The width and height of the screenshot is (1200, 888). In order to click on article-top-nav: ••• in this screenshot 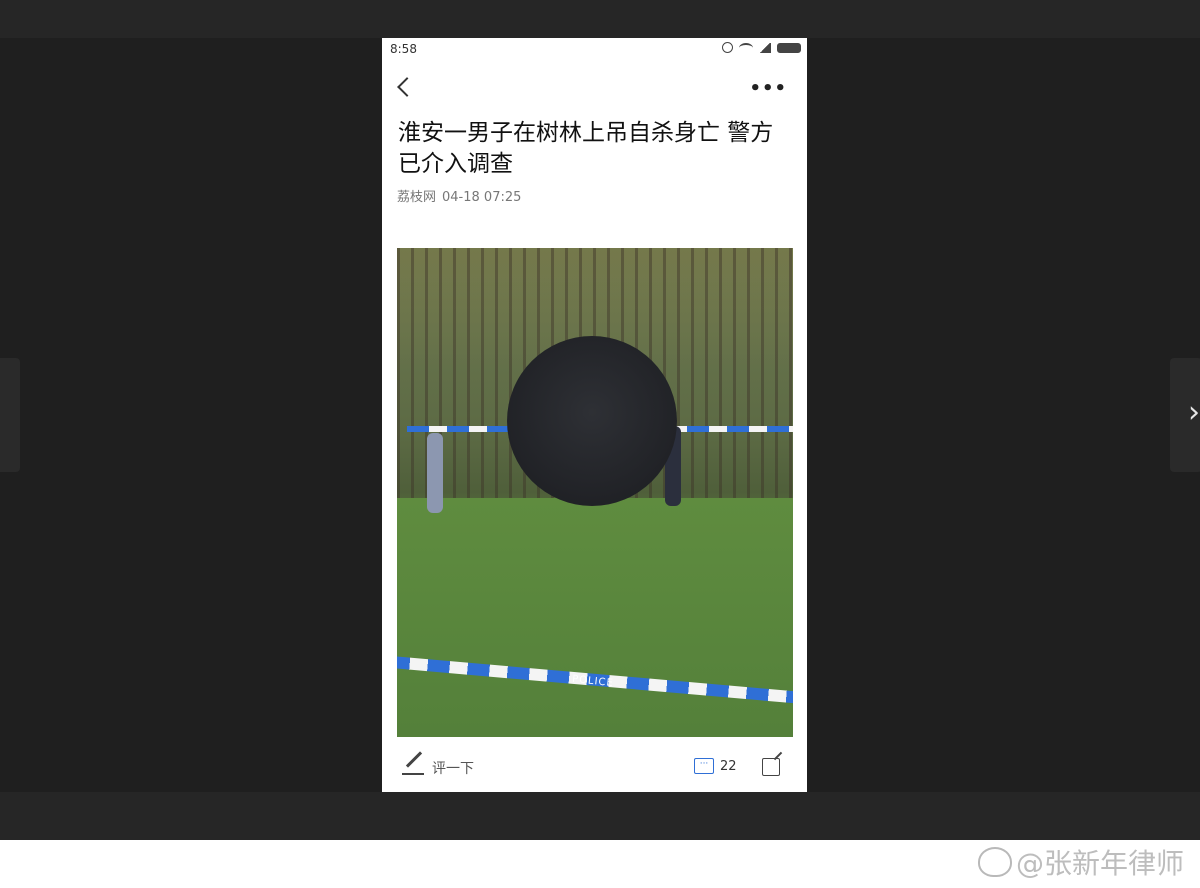, I will do `click(594, 91)`.